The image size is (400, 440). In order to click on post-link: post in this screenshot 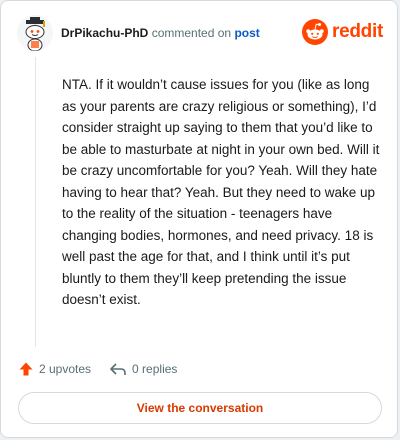, I will do `click(246, 33)`.